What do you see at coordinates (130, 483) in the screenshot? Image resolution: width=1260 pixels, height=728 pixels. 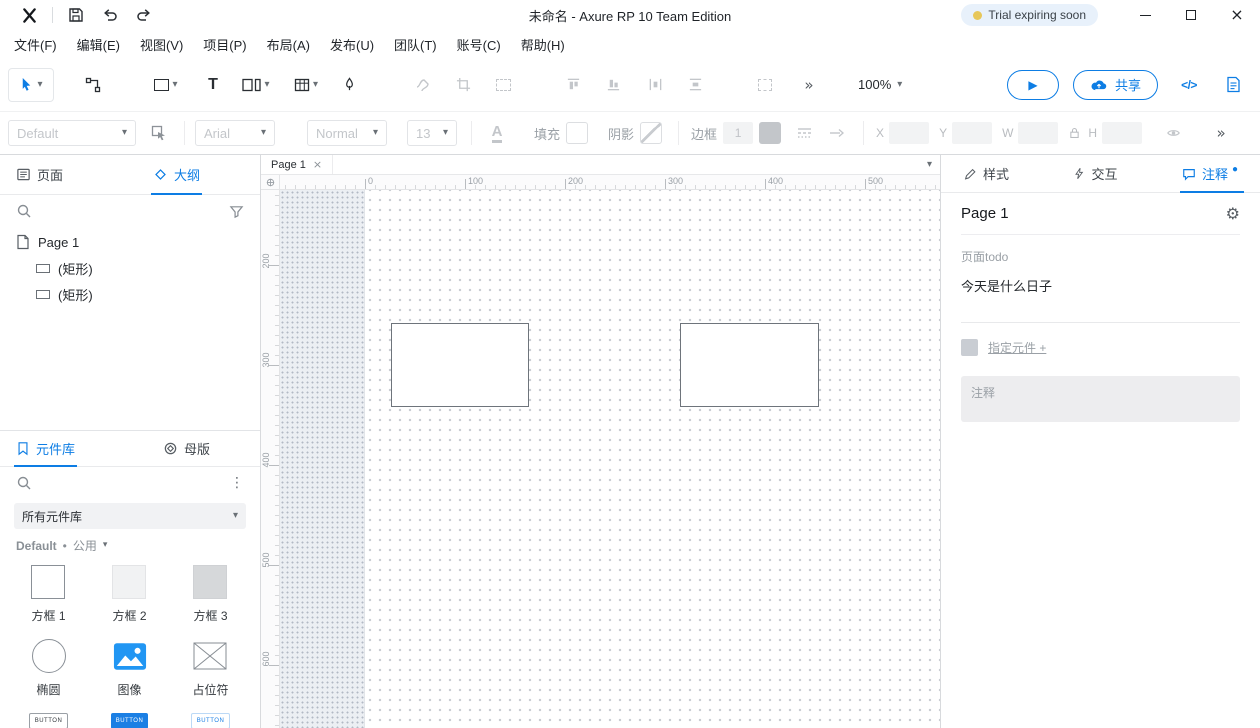 I see `library-search: ⋮` at bounding box center [130, 483].